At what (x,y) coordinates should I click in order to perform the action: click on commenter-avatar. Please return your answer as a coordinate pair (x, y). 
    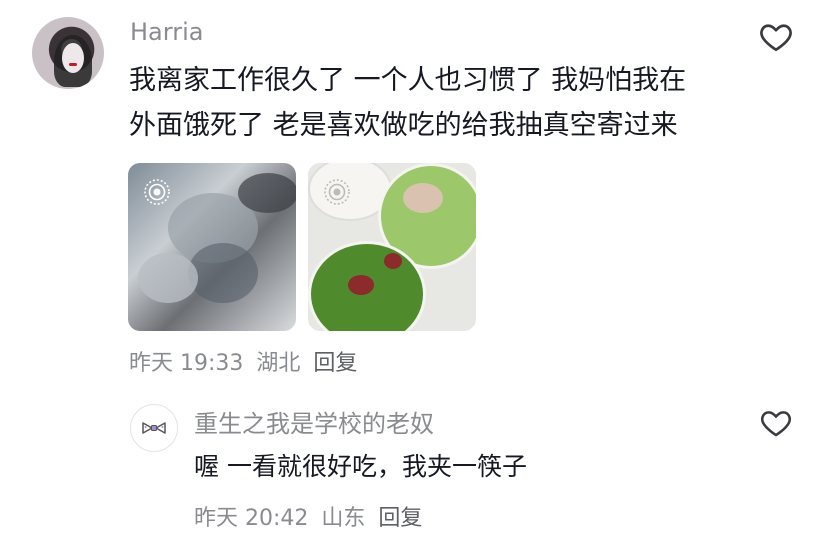
    Looking at the image, I should click on (68, 53).